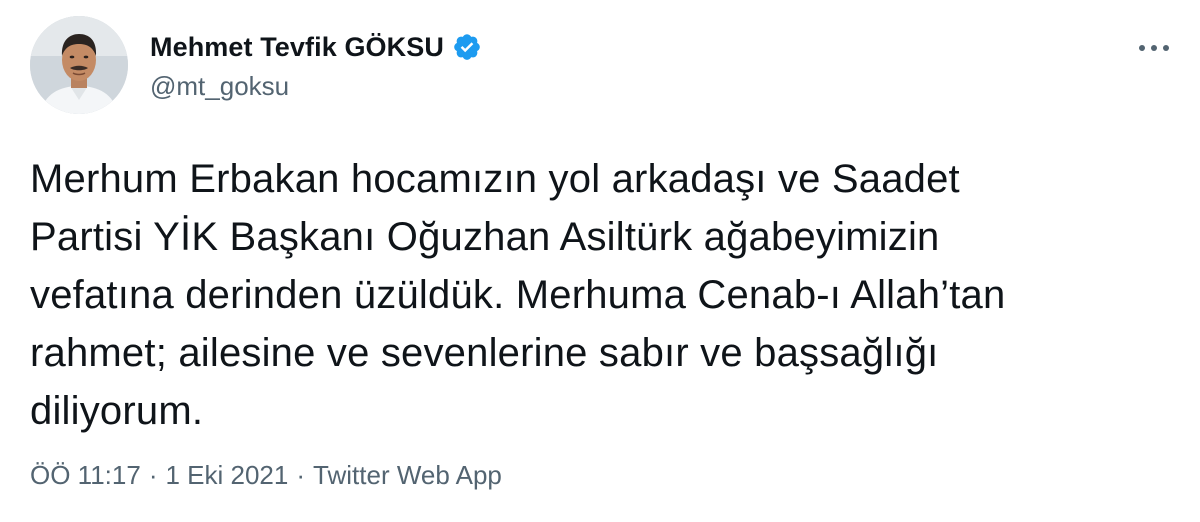  Describe the element at coordinates (85, 475) in the screenshot. I see `tweet-time: ÖÖ 11:17` at that location.